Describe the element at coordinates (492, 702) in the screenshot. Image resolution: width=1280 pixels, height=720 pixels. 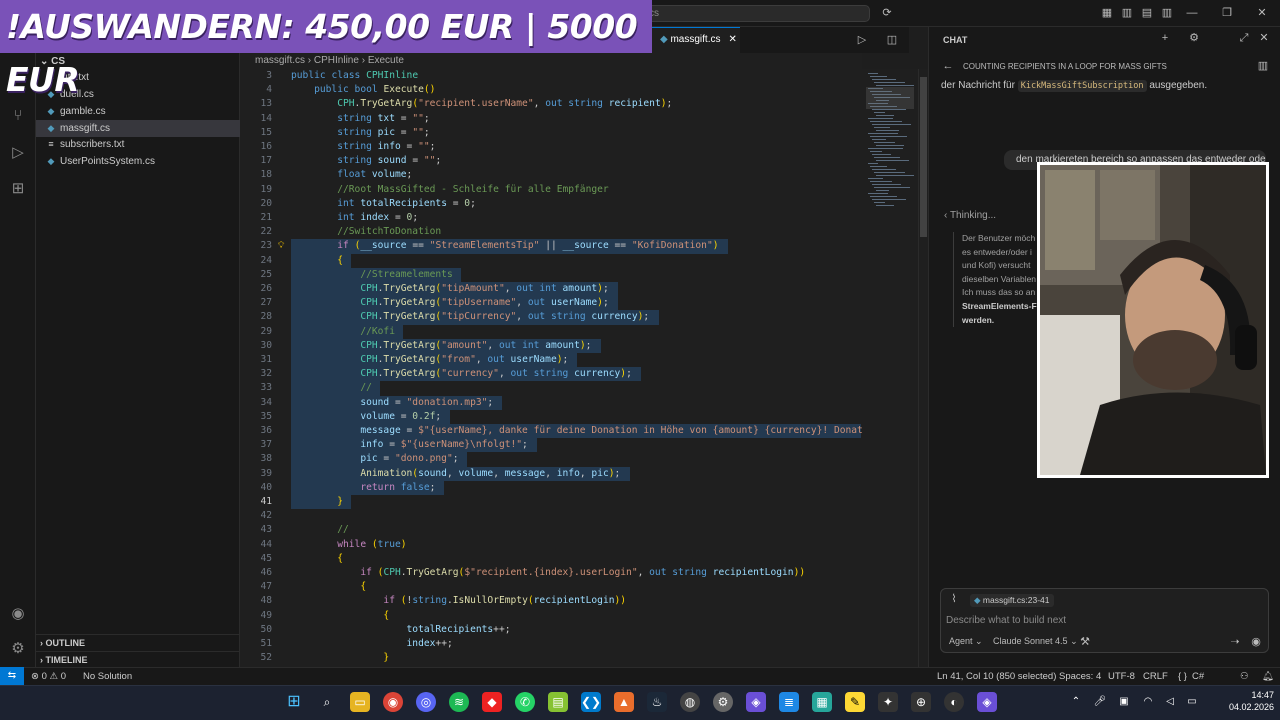
I see `app-icon: ◆` at that location.